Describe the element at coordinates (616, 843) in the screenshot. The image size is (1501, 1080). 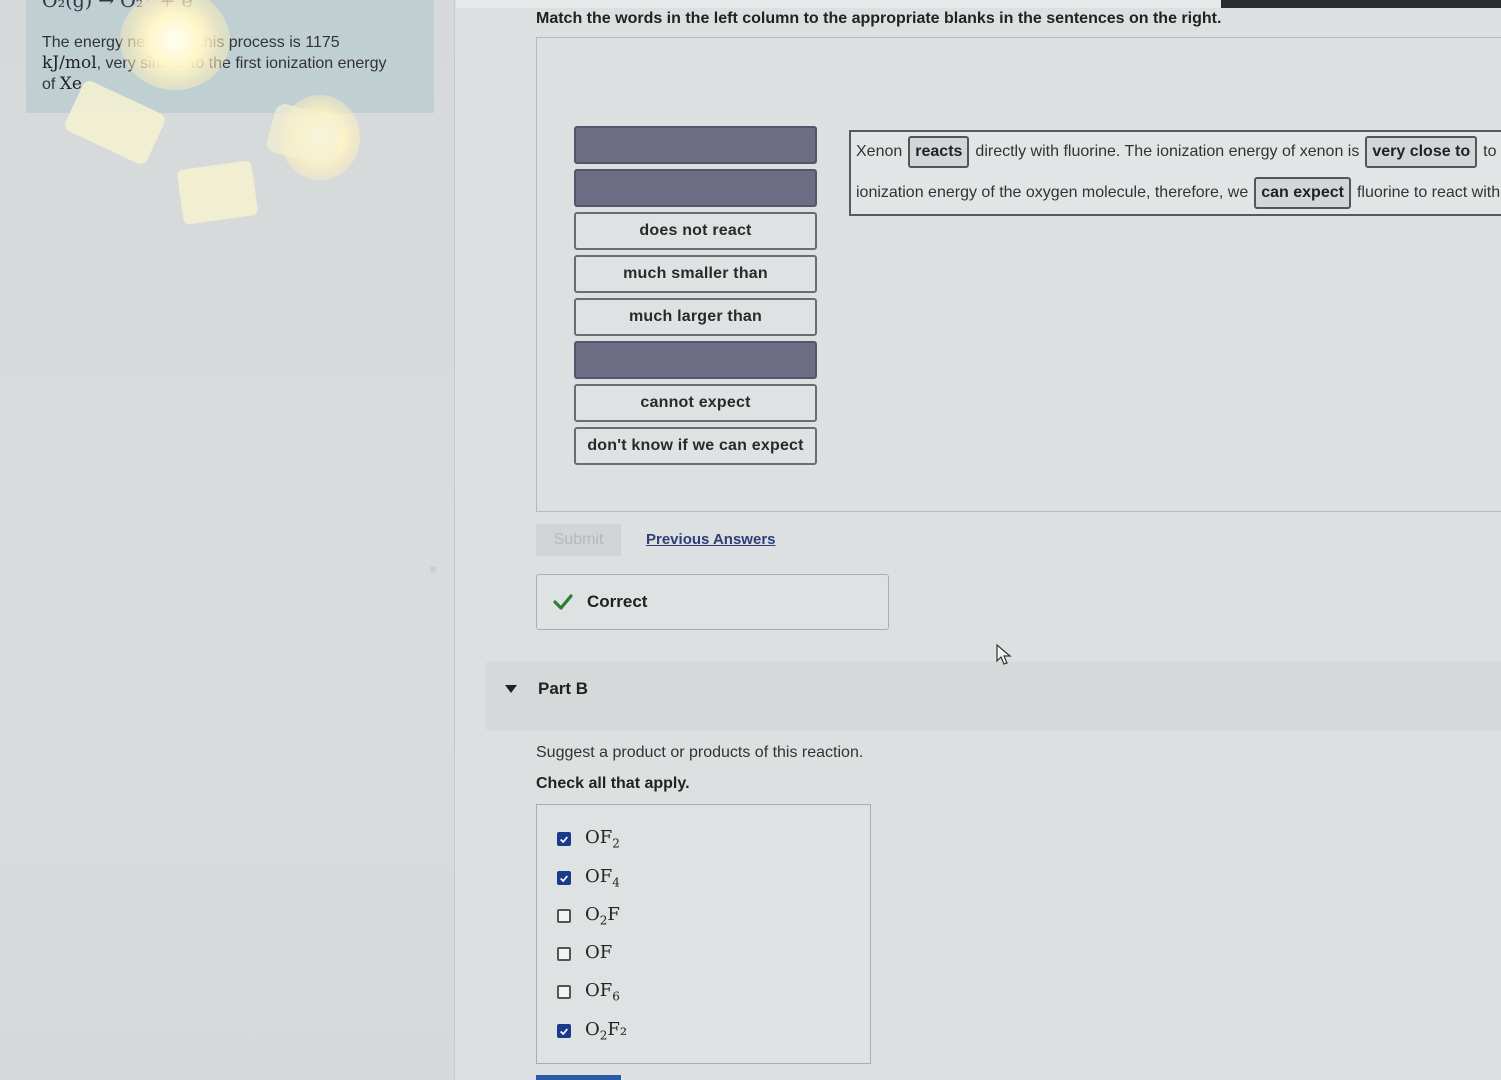
I see `formula-subscript: 2` at that location.